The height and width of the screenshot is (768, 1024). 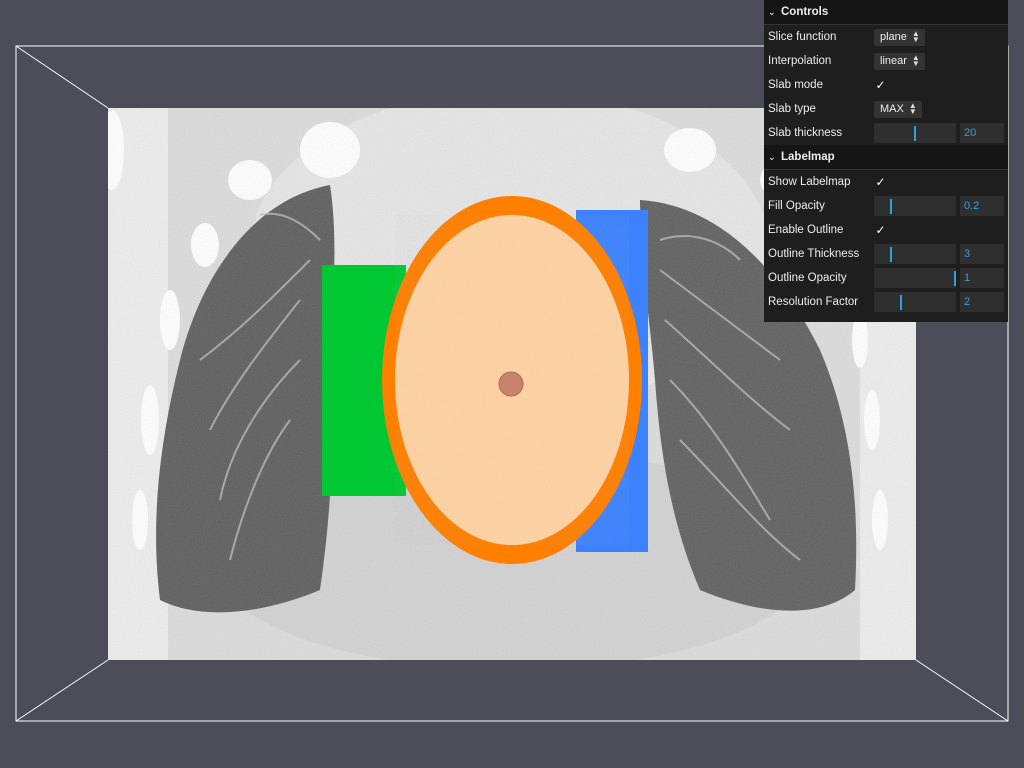 I want to click on slab-type-select: MAX ▲ ▼, so click(x=898, y=109).